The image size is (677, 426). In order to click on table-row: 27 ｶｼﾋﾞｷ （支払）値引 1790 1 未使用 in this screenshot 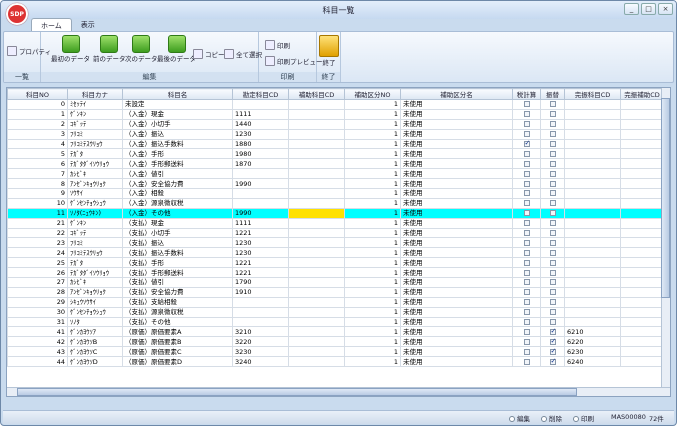, I will do `click(335, 282)`.